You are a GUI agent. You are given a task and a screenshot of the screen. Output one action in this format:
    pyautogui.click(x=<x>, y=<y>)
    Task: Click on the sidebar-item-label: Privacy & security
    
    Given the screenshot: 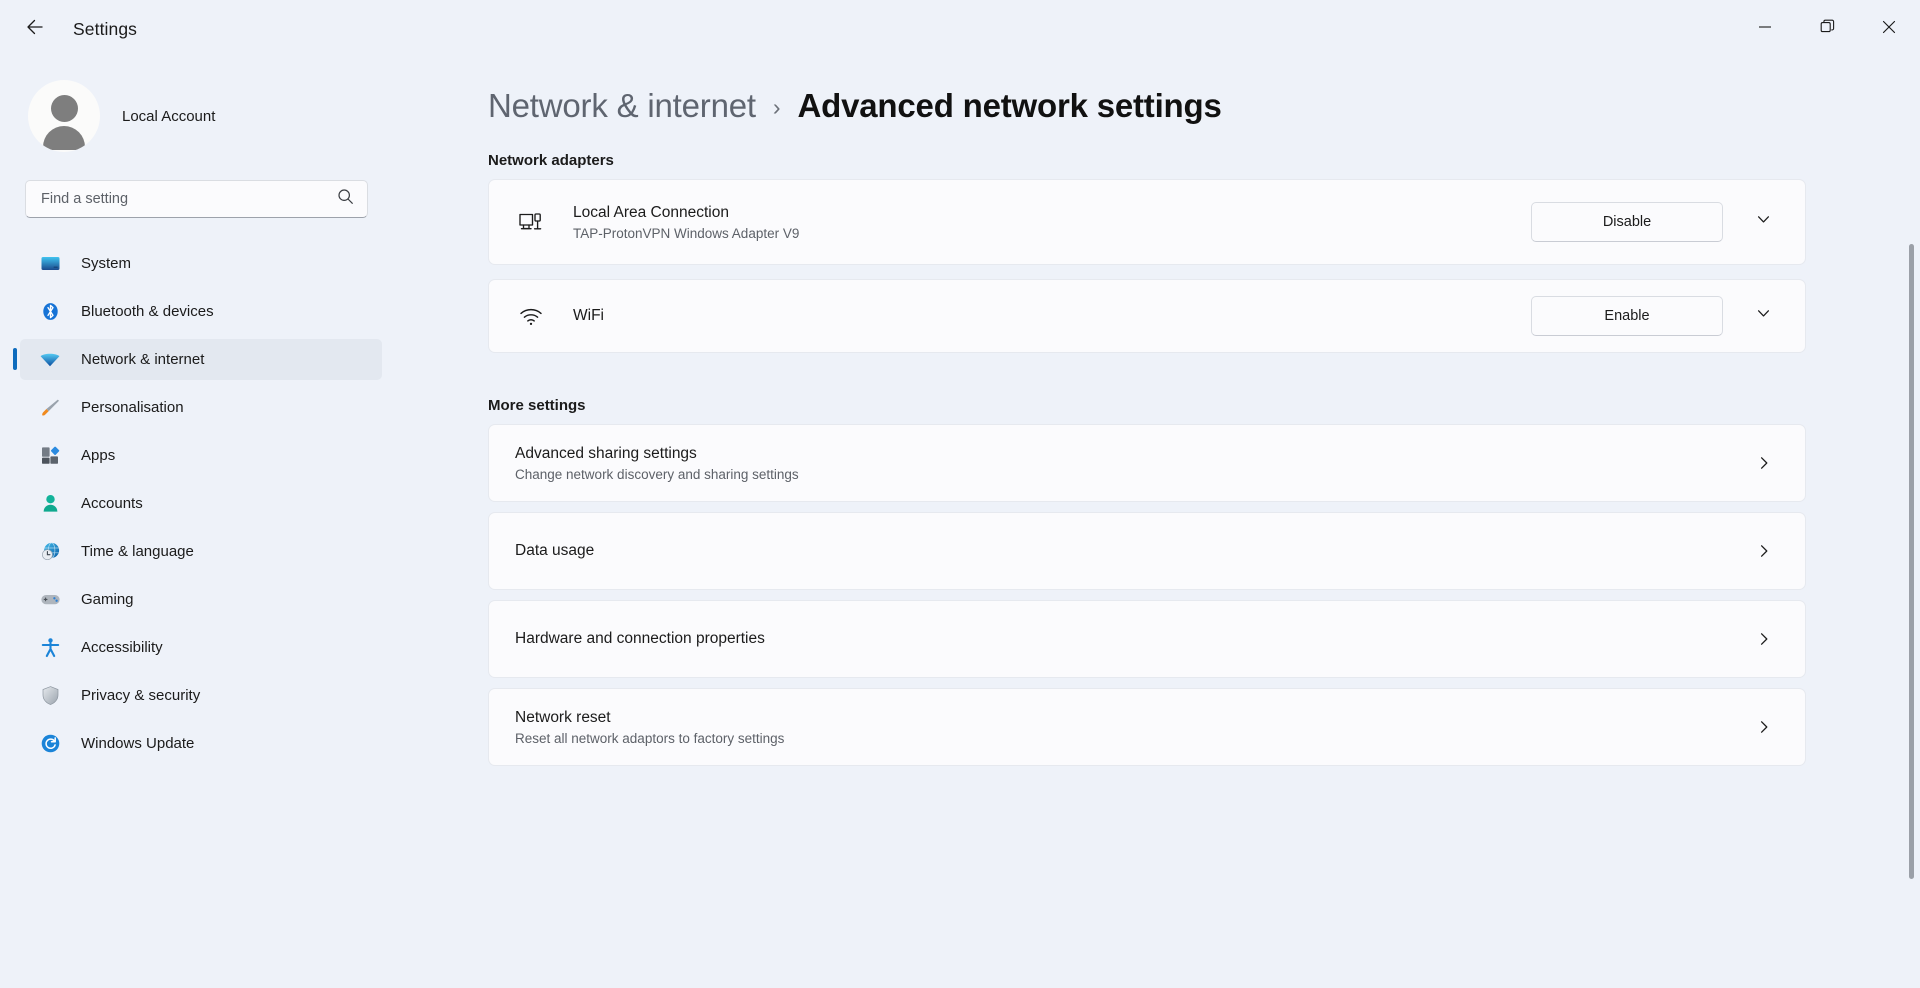 What is the action you would take?
    pyautogui.click(x=141, y=695)
    